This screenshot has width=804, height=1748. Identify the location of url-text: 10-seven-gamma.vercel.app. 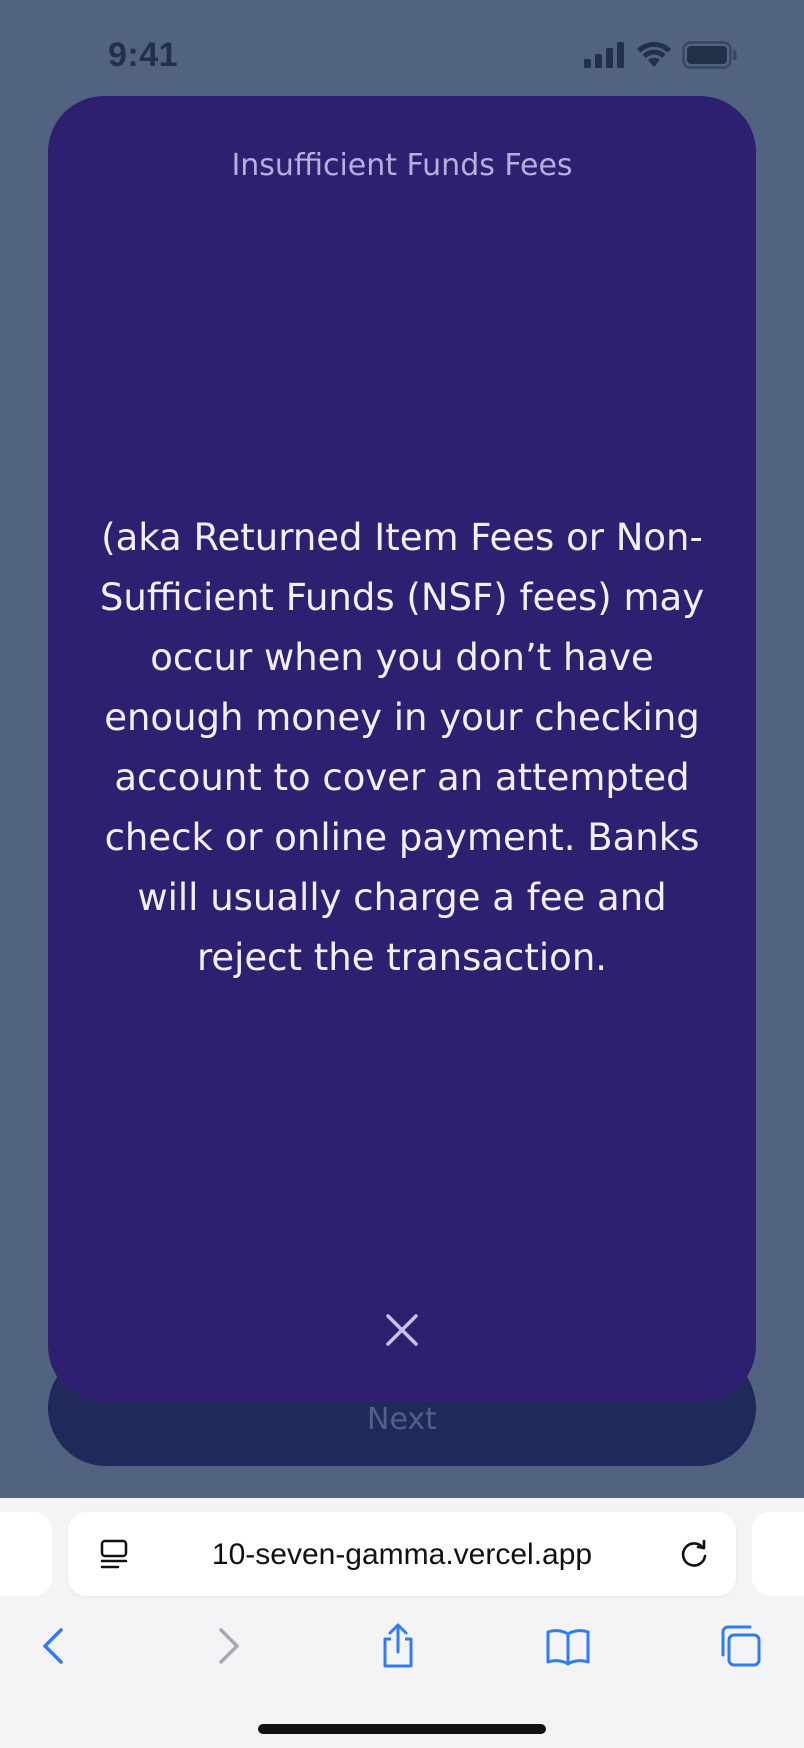
(402, 1555).